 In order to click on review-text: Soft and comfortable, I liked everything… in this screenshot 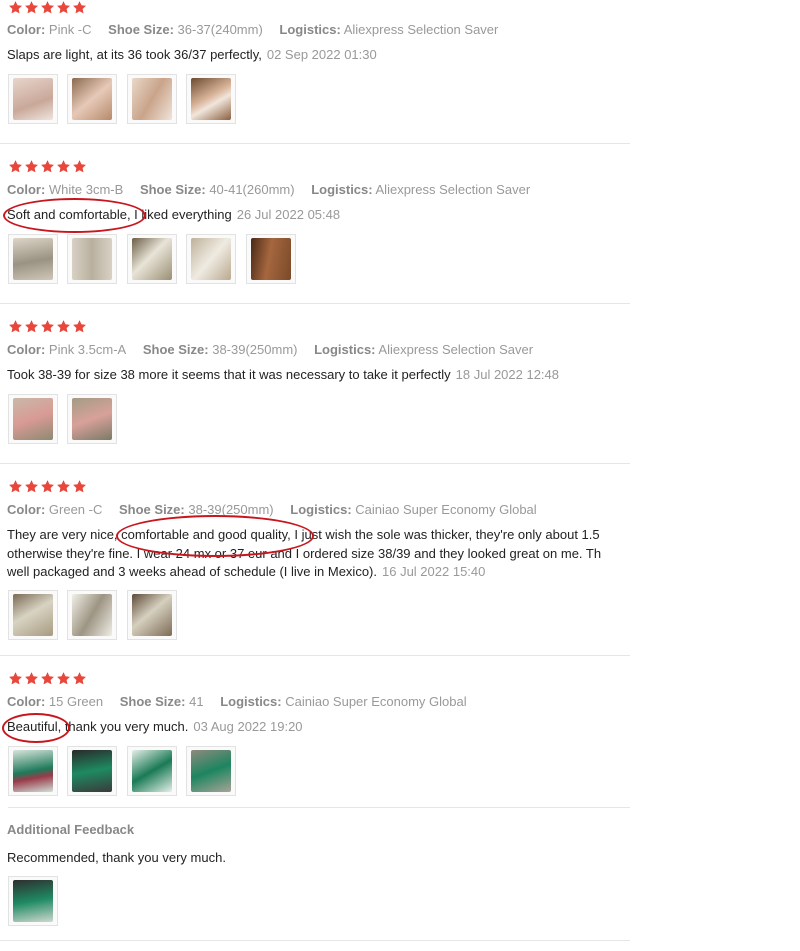, I will do `click(318, 215)`.